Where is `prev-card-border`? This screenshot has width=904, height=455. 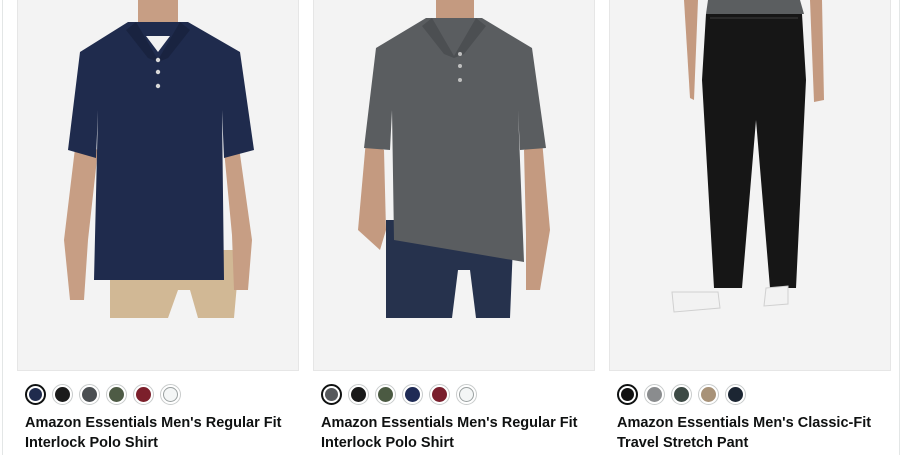
prev-card-border is located at coordinates (2, 227).